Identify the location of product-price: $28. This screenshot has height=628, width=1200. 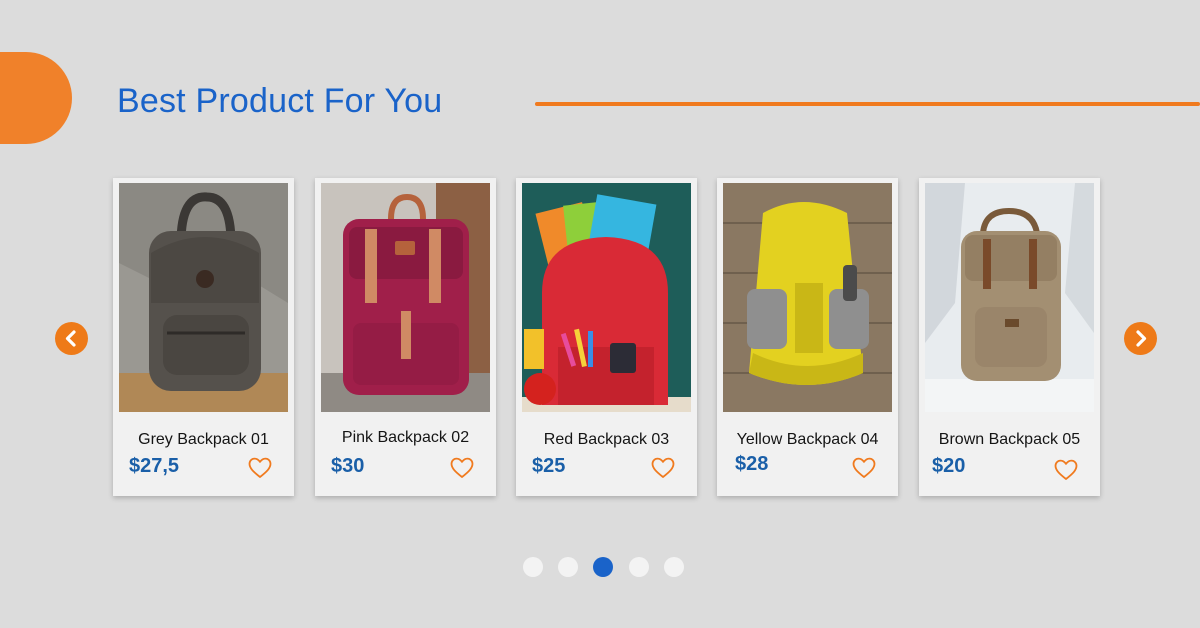
(752, 464).